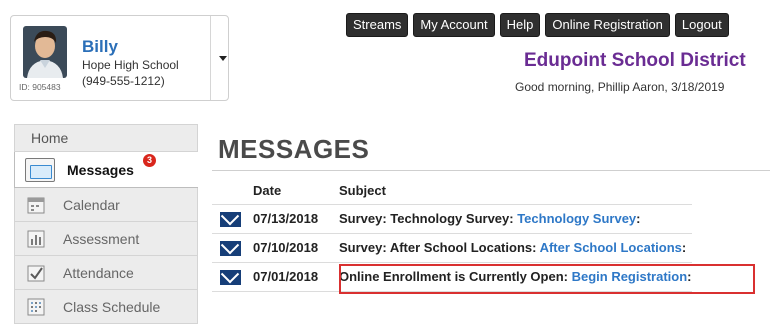 This screenshot has width=770, height=329. Describe the element at coordinates (377, 25) in the screenshot. I see `streams-button: Streams` at that location.